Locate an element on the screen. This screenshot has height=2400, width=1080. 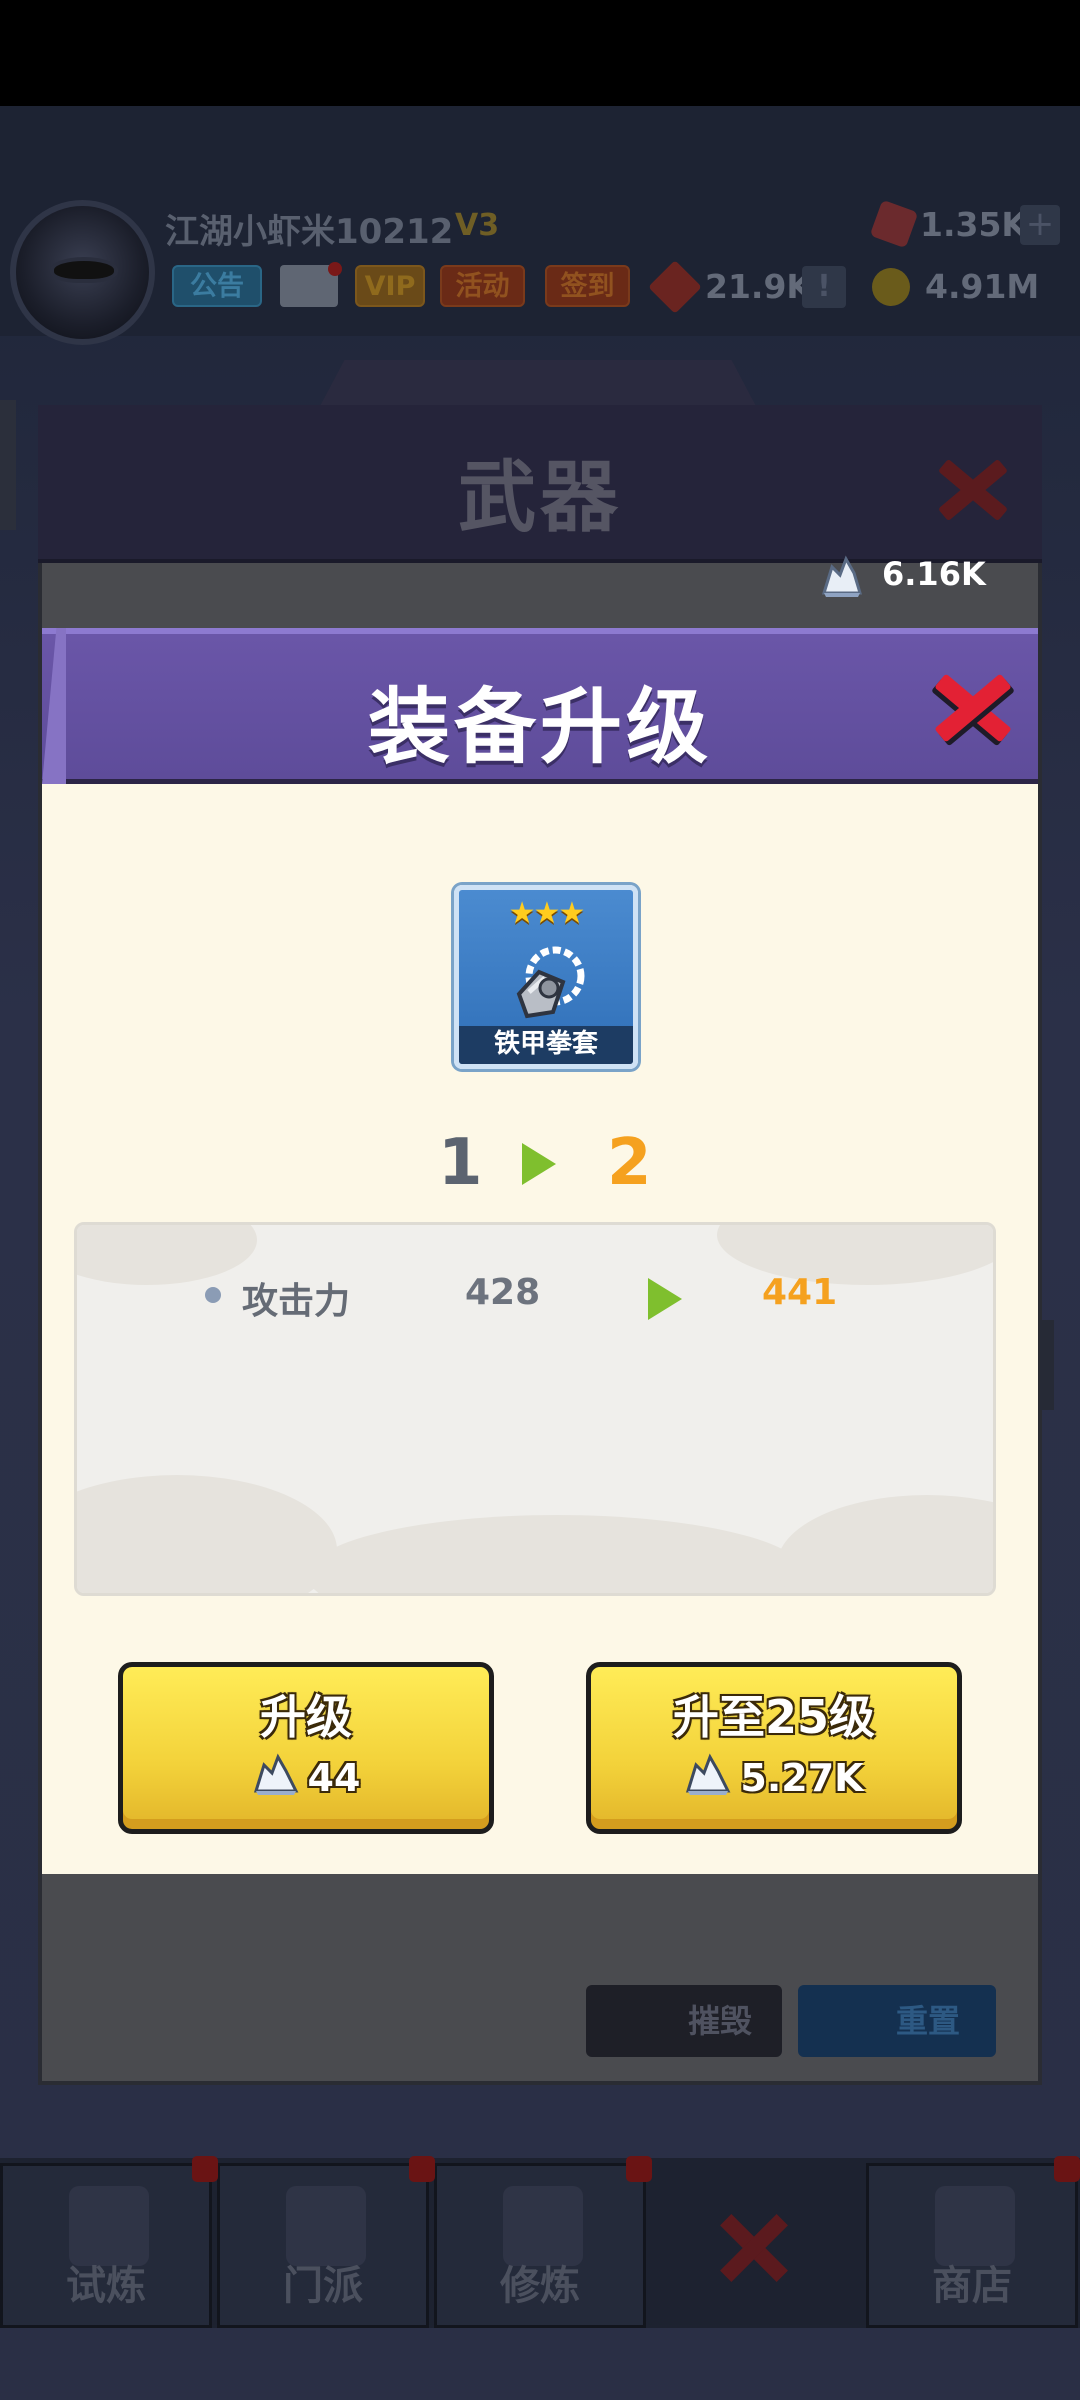
star-rating: ★★★ is located at coordinates (547, 913).